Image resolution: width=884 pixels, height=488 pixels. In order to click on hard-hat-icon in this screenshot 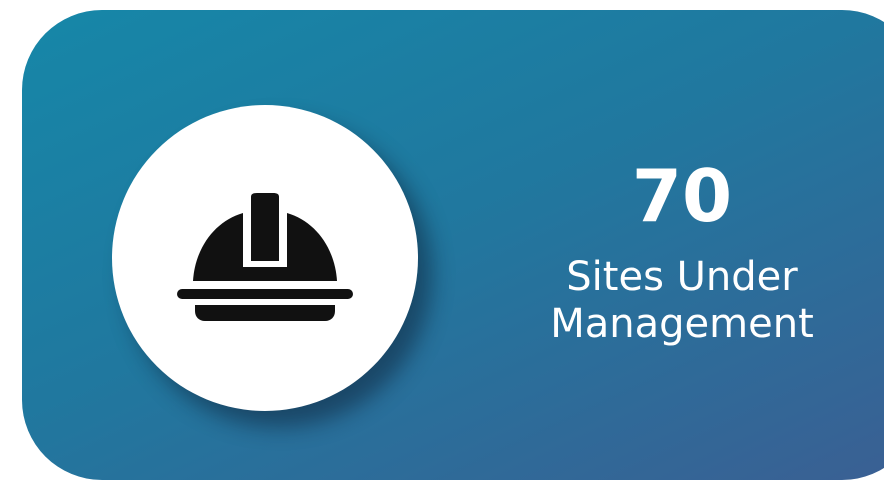, I will do `click(265, 257)`.